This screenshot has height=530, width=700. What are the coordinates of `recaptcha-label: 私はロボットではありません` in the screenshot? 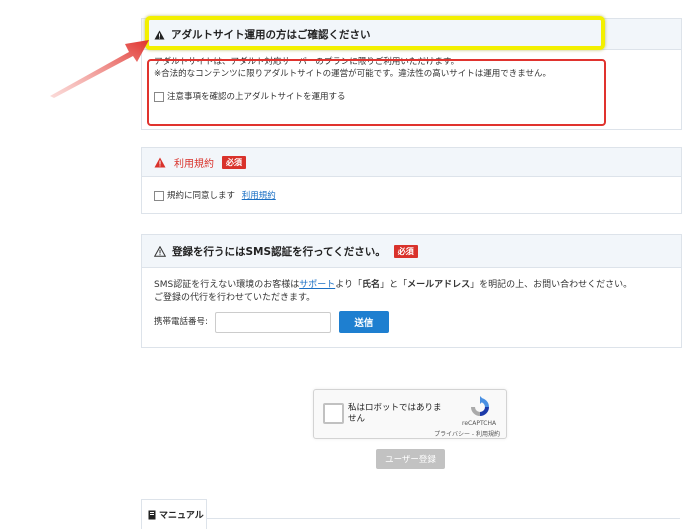 It's located at (395, 413).